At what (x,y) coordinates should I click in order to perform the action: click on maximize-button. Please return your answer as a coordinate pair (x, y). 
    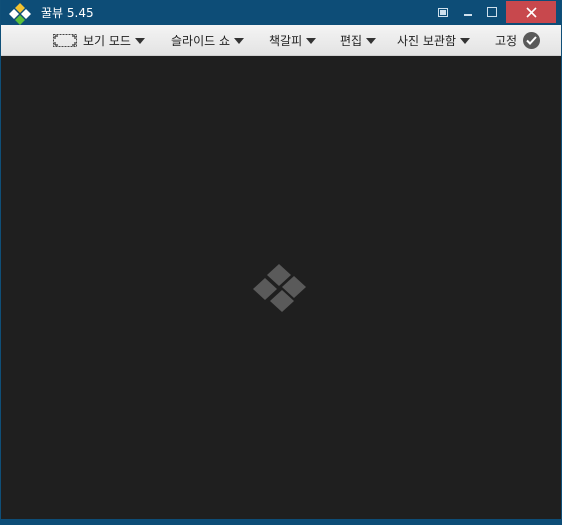
    Looking at the image, I should click on (492, 12).